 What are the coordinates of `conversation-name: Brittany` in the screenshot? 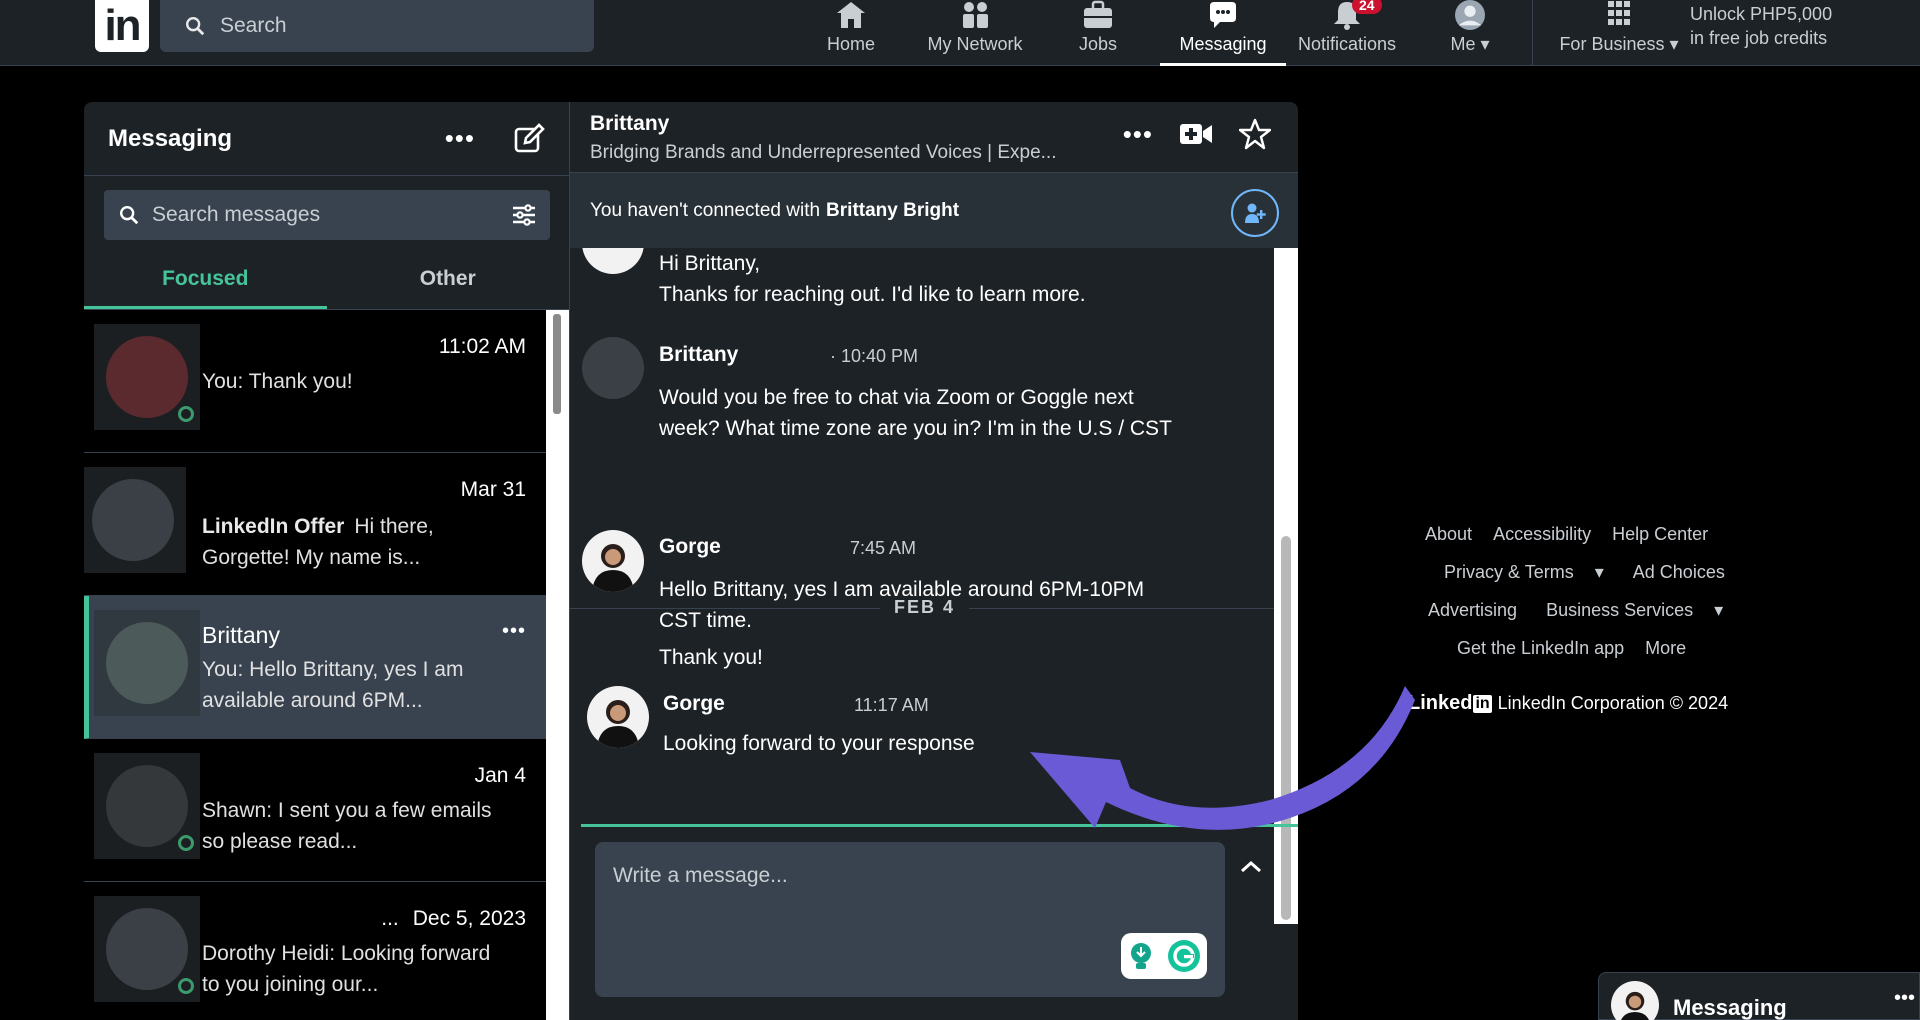 It's located at (241, 635).